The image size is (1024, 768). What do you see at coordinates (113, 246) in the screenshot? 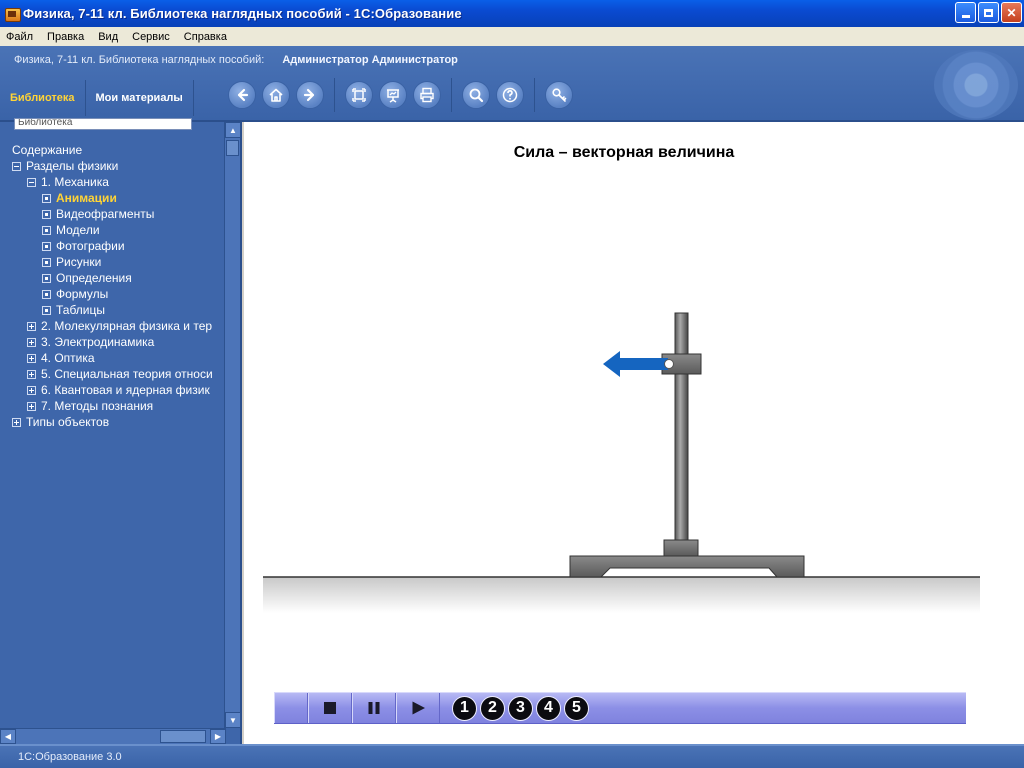
I see `tree-item: Фотографии` at bounding box center [113, 246].